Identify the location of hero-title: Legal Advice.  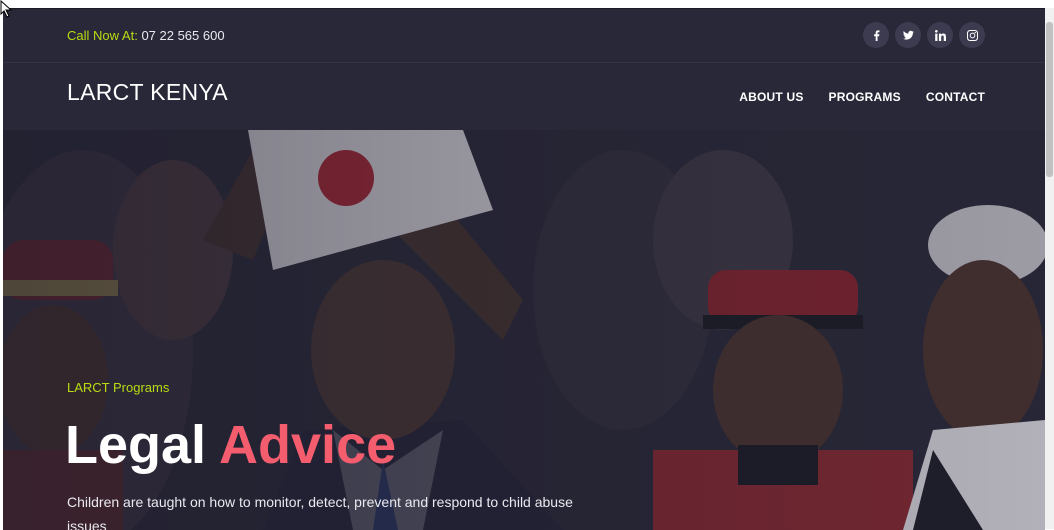
(230, 445).